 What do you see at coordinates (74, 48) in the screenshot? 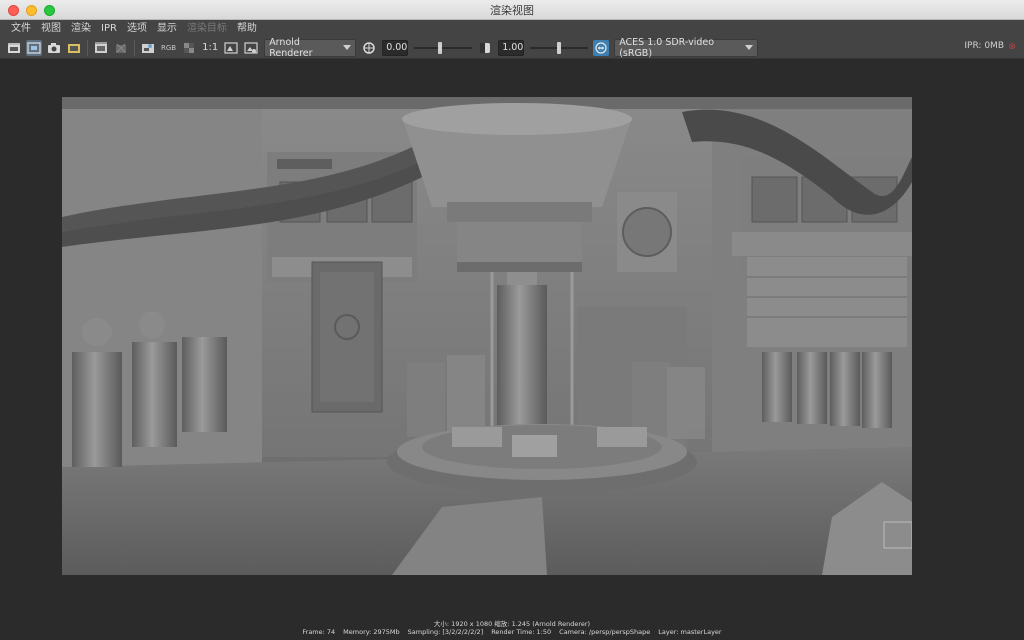
I see `render-sequence-icon` at bounding box center [74, 48].